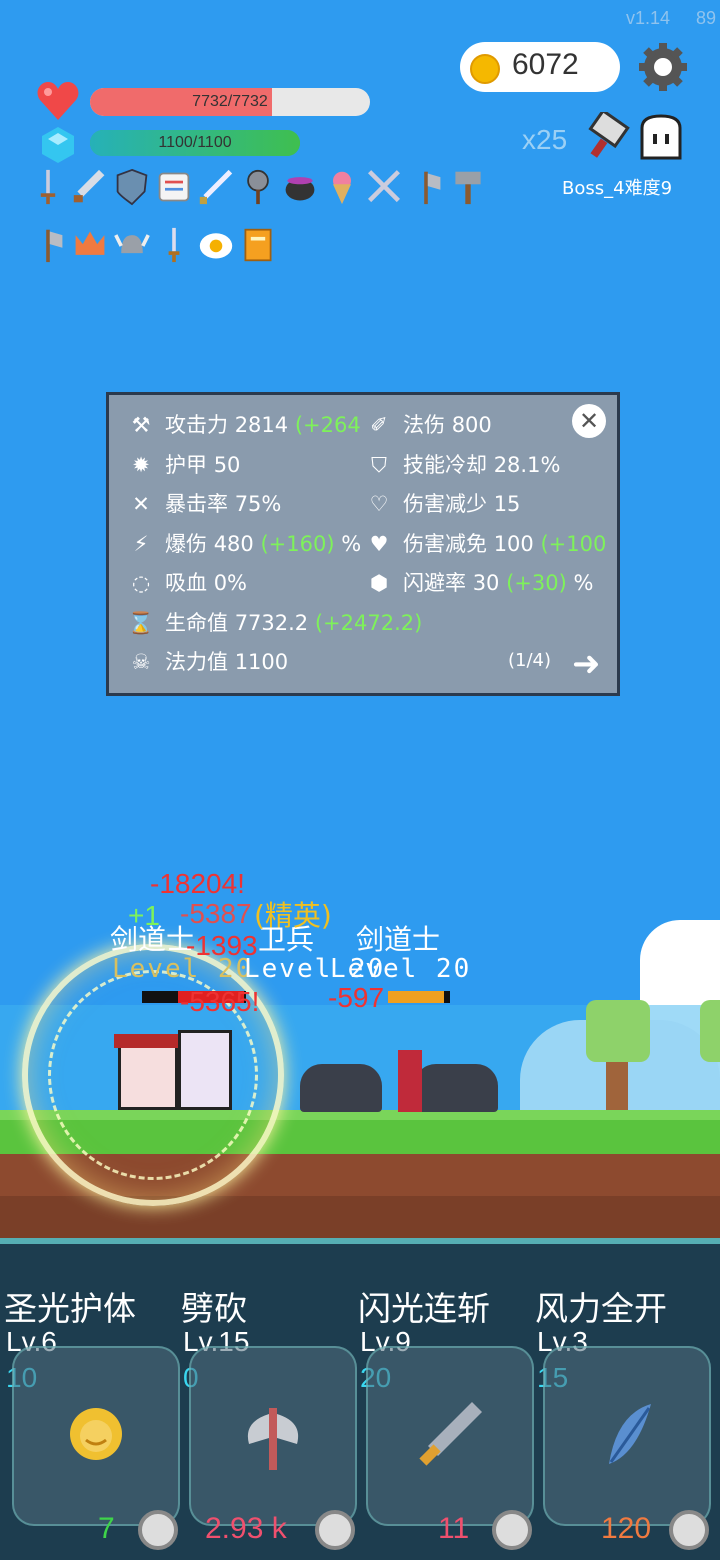 Image resolution: width=720 pixels, height=1560 pixels. I want to click on fps-counter: 89, so click(705, 18).